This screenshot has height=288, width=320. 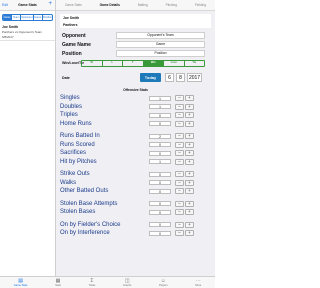 What do you see at coordinates (15, 17) in the screenshot?
I see `filter-team: Team` at bounding box center [15, 17].